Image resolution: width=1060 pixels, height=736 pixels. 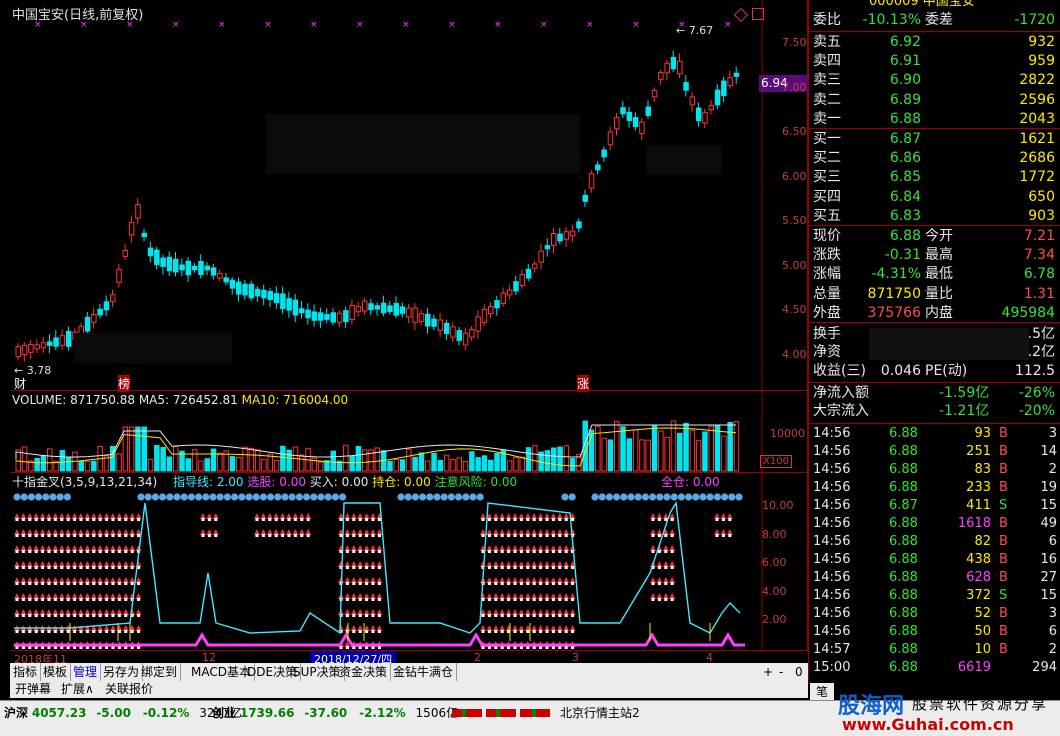 I want to click on tab-ctrl-2: 0, so click(x=799, y=672).